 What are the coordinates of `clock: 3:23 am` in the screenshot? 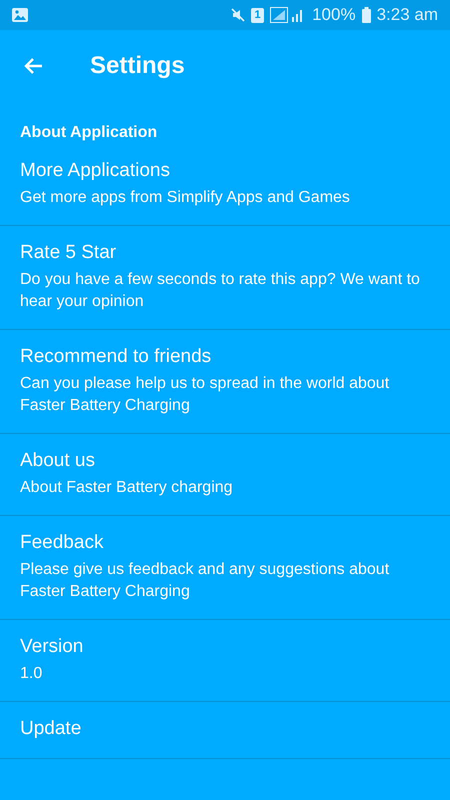 It's located at (407, 15).